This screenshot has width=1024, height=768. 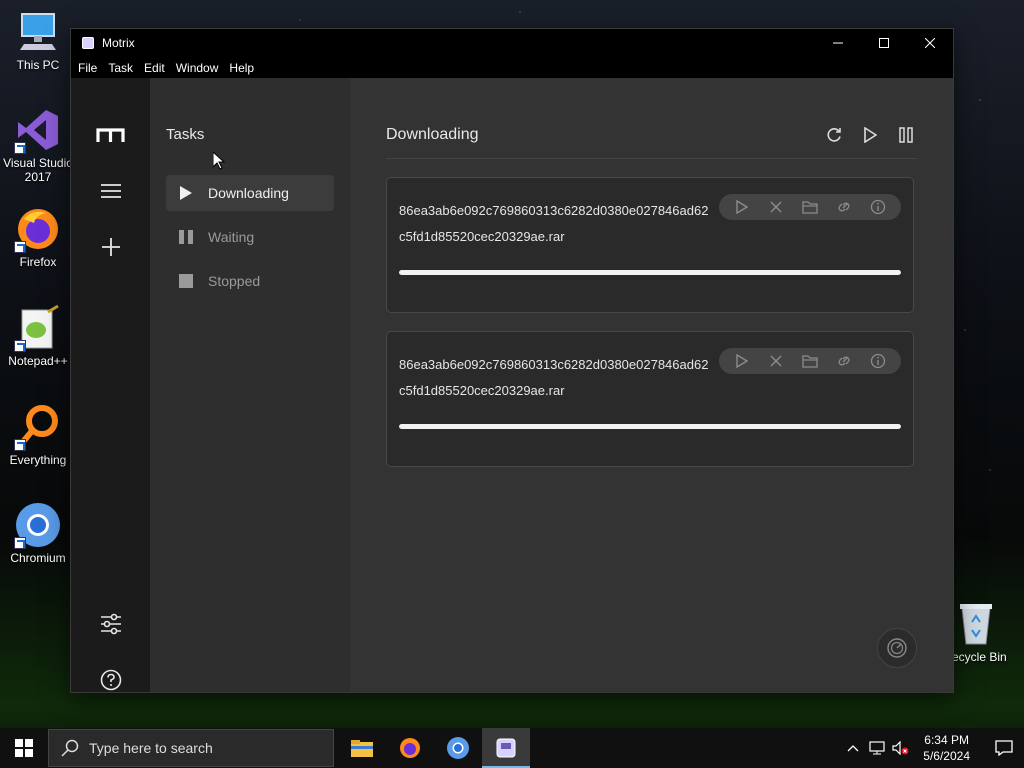 I want to click on network-icon, so click(x=877, y=748).